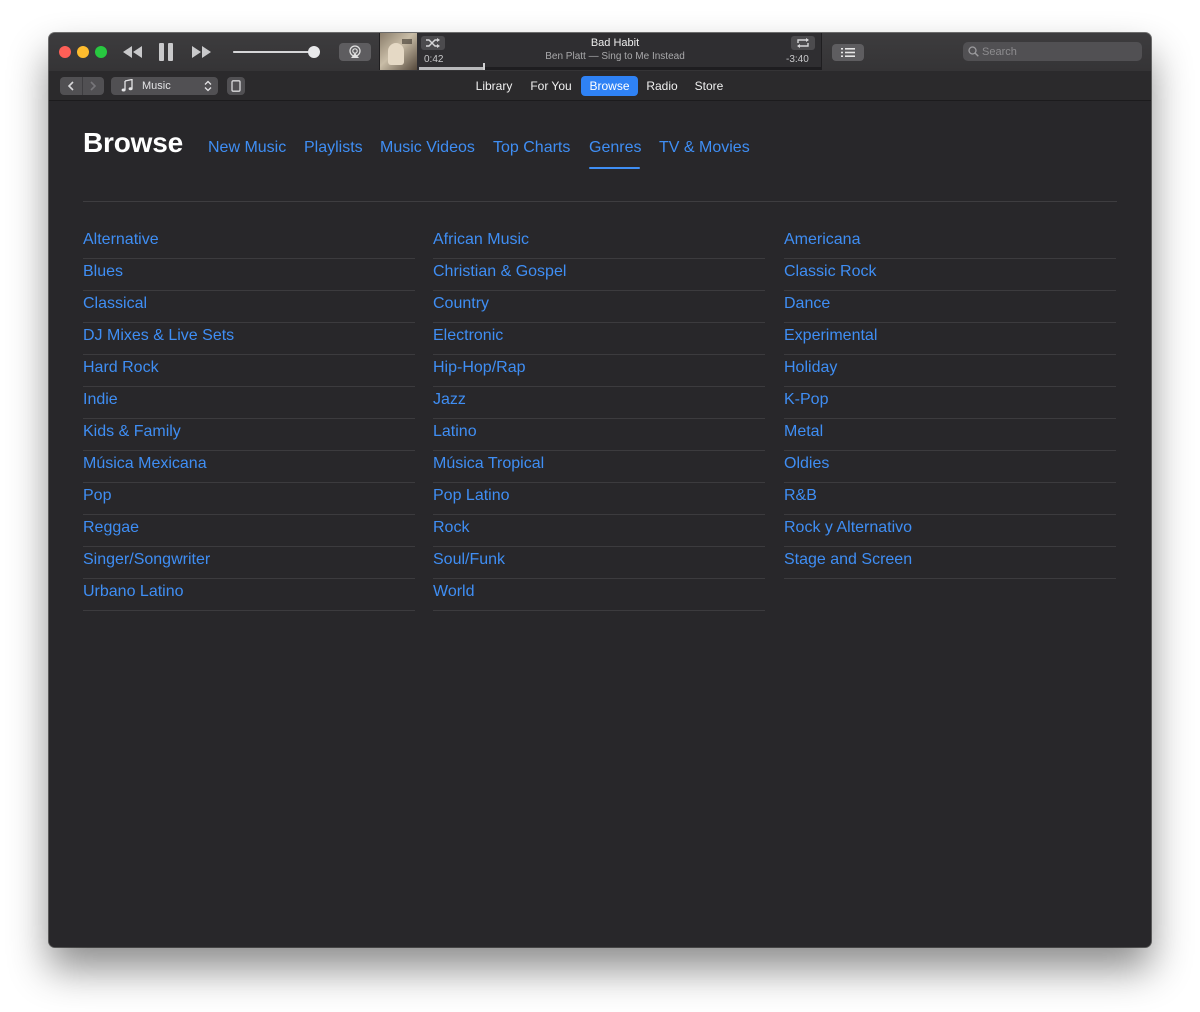 The width and height of the screenshot is (1200, 1012). Describe the element at coordinates (599, 592) in the screenshot. I see `genre-link: World` at that location.